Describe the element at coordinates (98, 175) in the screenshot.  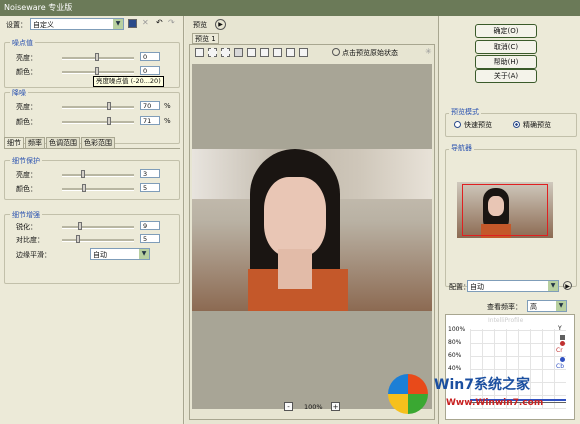
I see `protect-brightness-slider` at that location.